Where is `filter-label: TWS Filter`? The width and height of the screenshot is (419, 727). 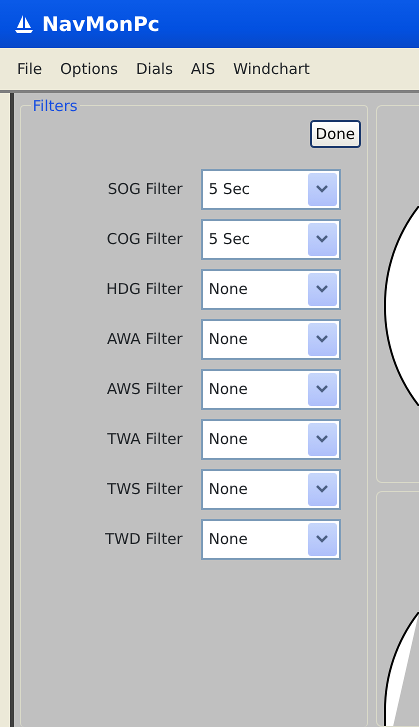 filter-label: TWS Filter is located at coordinates (145, 489).